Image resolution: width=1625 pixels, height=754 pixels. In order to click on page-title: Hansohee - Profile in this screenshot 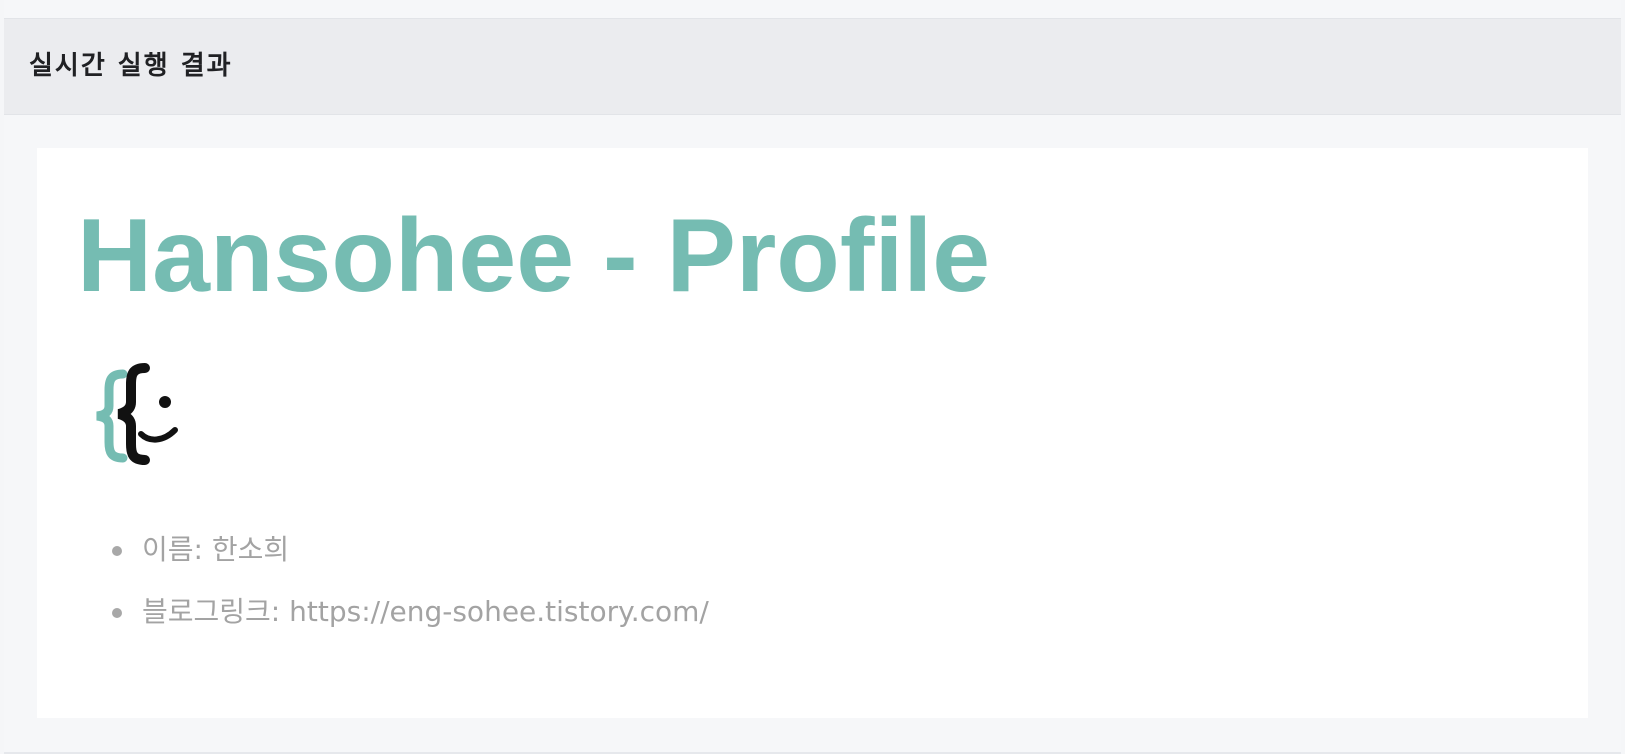, I will do `click(534, 256)`.